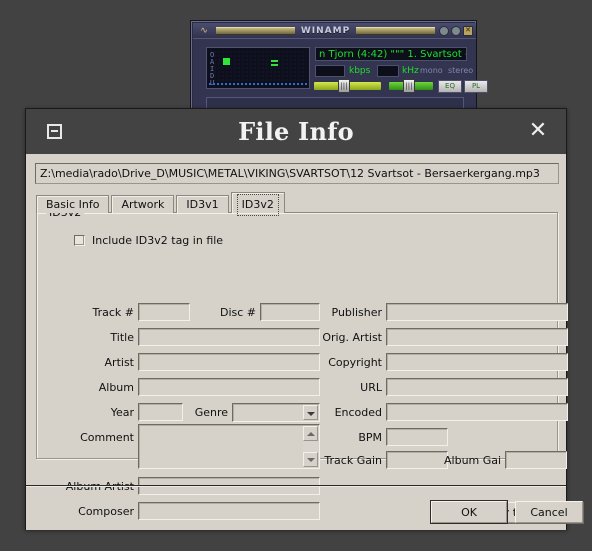  I want to click on url-input, so click(477, 387).